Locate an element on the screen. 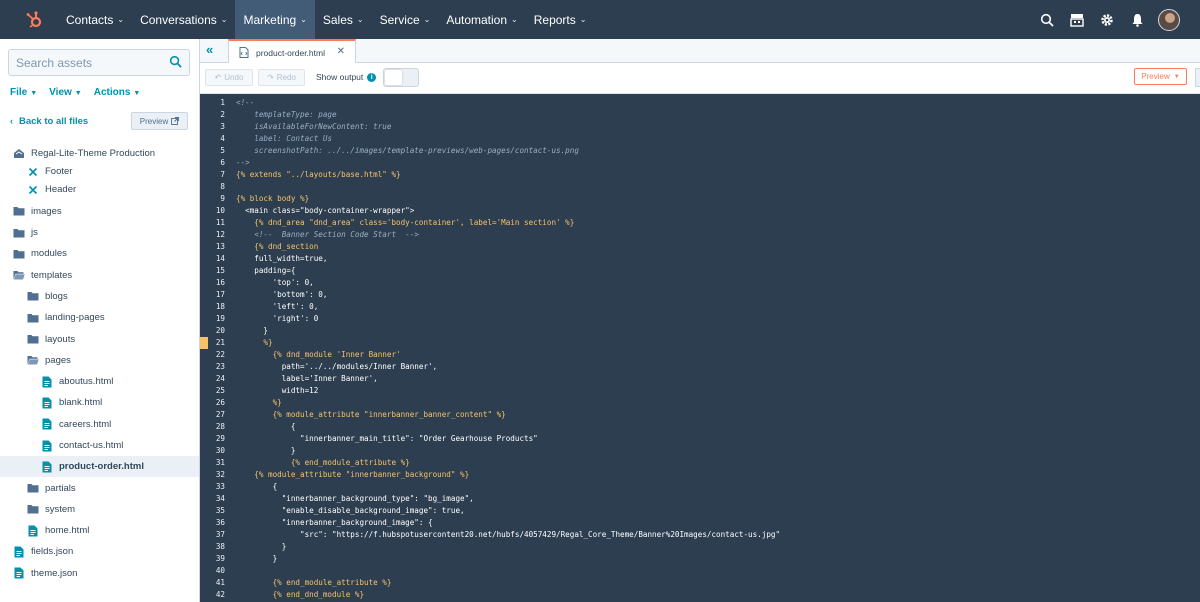  code-line: 8 is located at coordinates (700, 187).